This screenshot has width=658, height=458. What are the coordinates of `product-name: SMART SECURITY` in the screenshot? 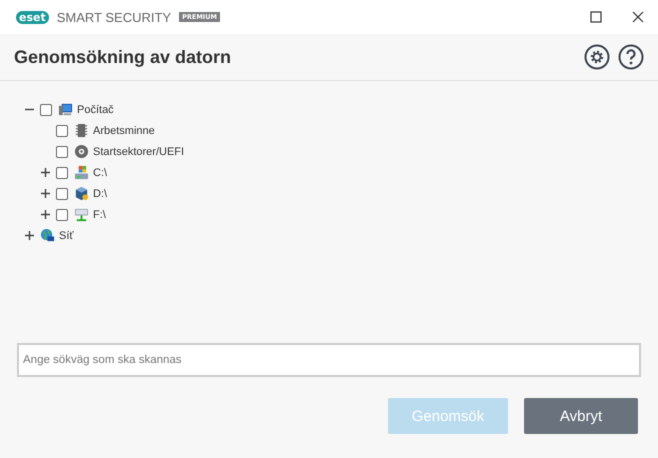 It's located at (114, 17).